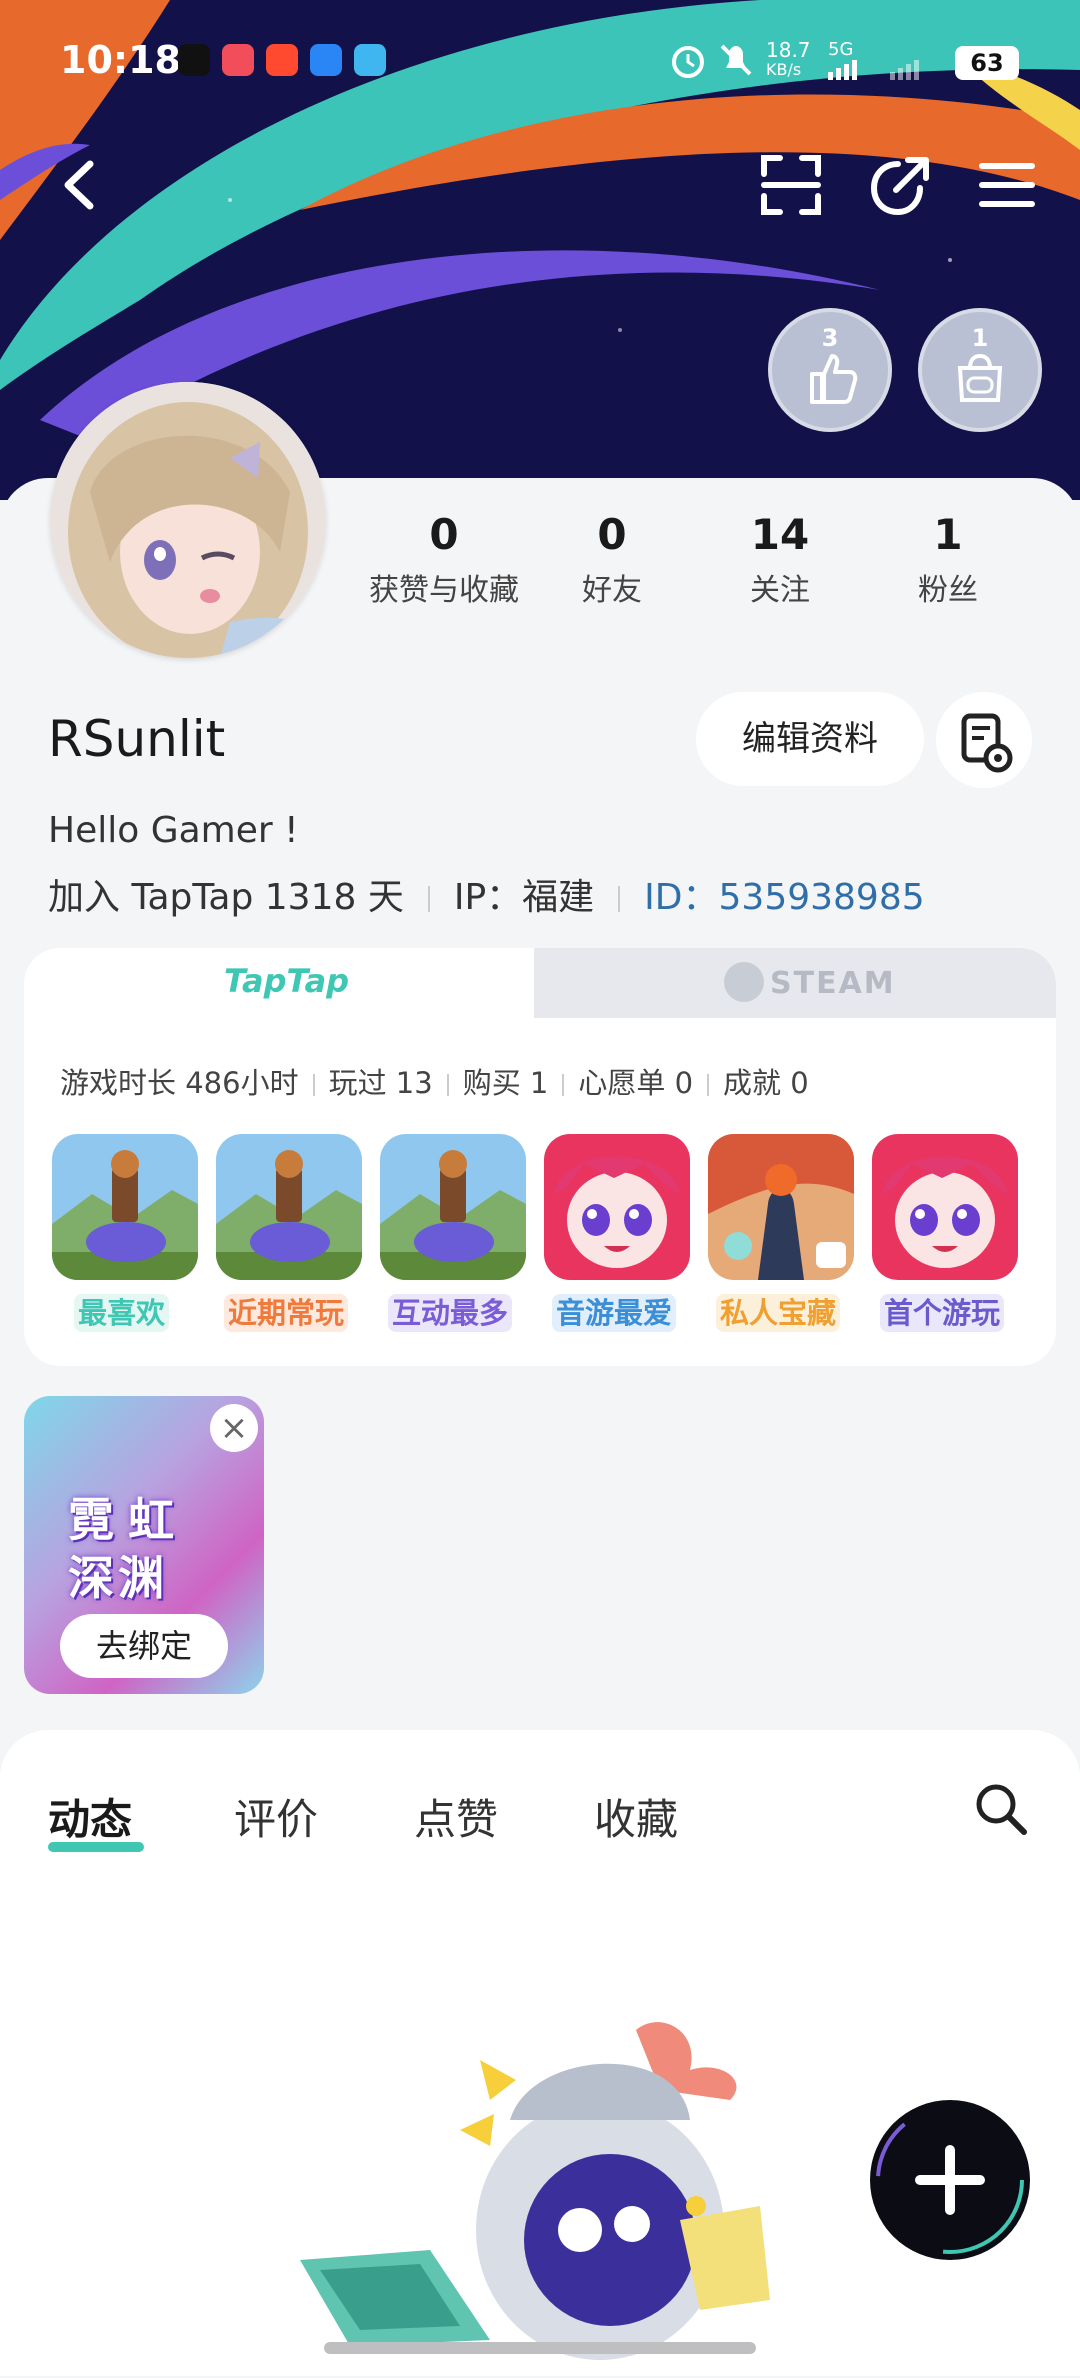  I want to click on game-tile-treasure, so click(781, 1207).